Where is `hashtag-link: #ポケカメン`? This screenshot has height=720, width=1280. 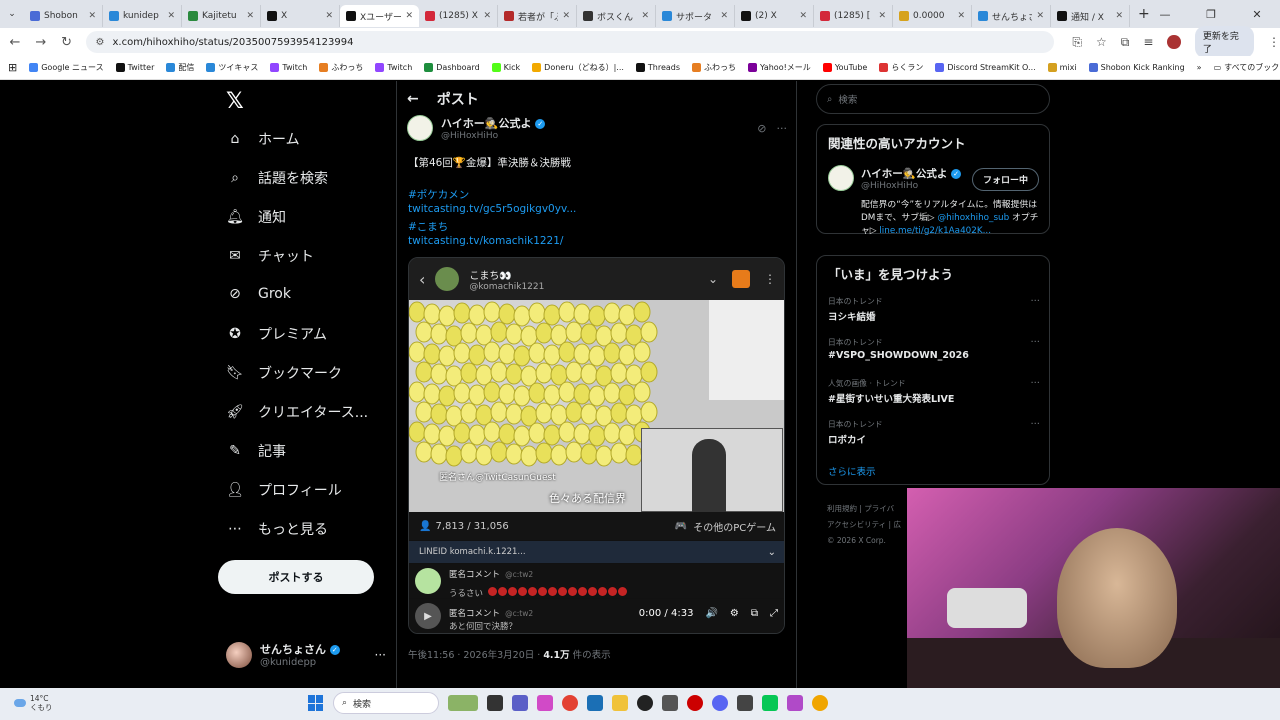
hashtag-link: #ポケカメン is located at coordinates (438, 194).